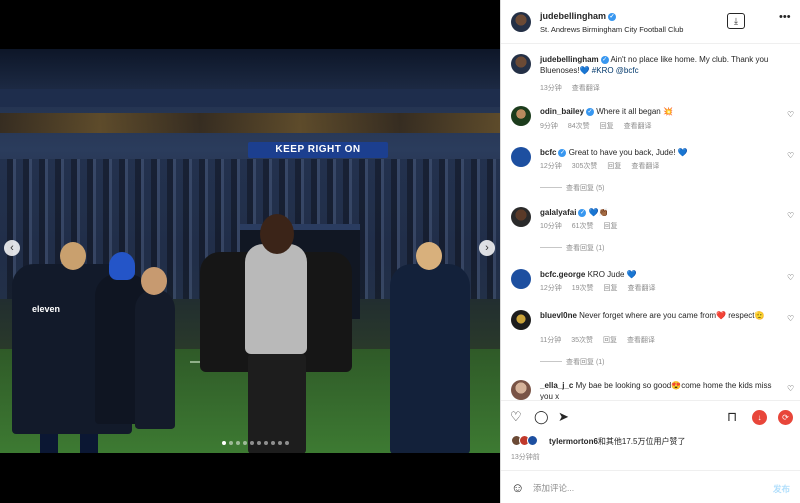  I want to click on comment-likes: 305次赞, so click(585, 166).